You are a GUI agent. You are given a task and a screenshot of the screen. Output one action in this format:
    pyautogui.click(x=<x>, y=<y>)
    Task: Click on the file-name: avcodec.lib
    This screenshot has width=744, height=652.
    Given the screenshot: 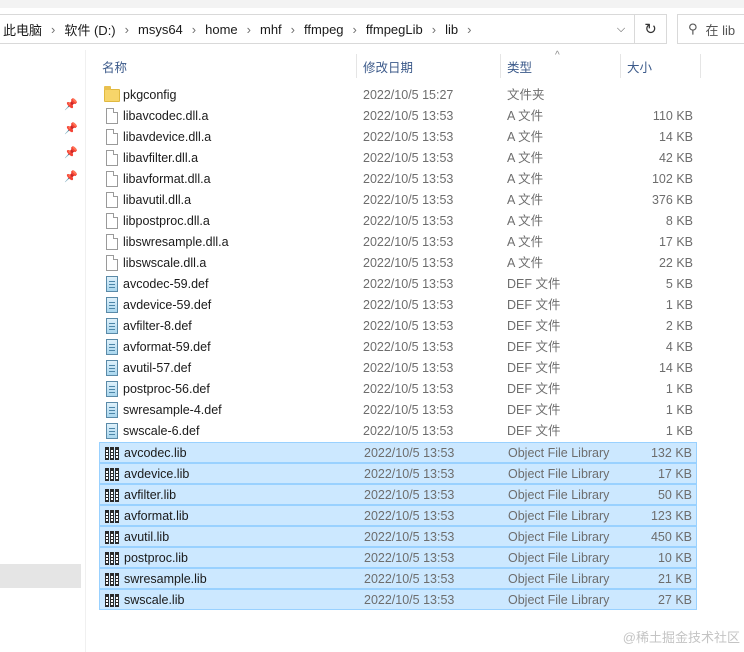 What is the action you would take?
    pyautogui.click(x=155, y=453)
    